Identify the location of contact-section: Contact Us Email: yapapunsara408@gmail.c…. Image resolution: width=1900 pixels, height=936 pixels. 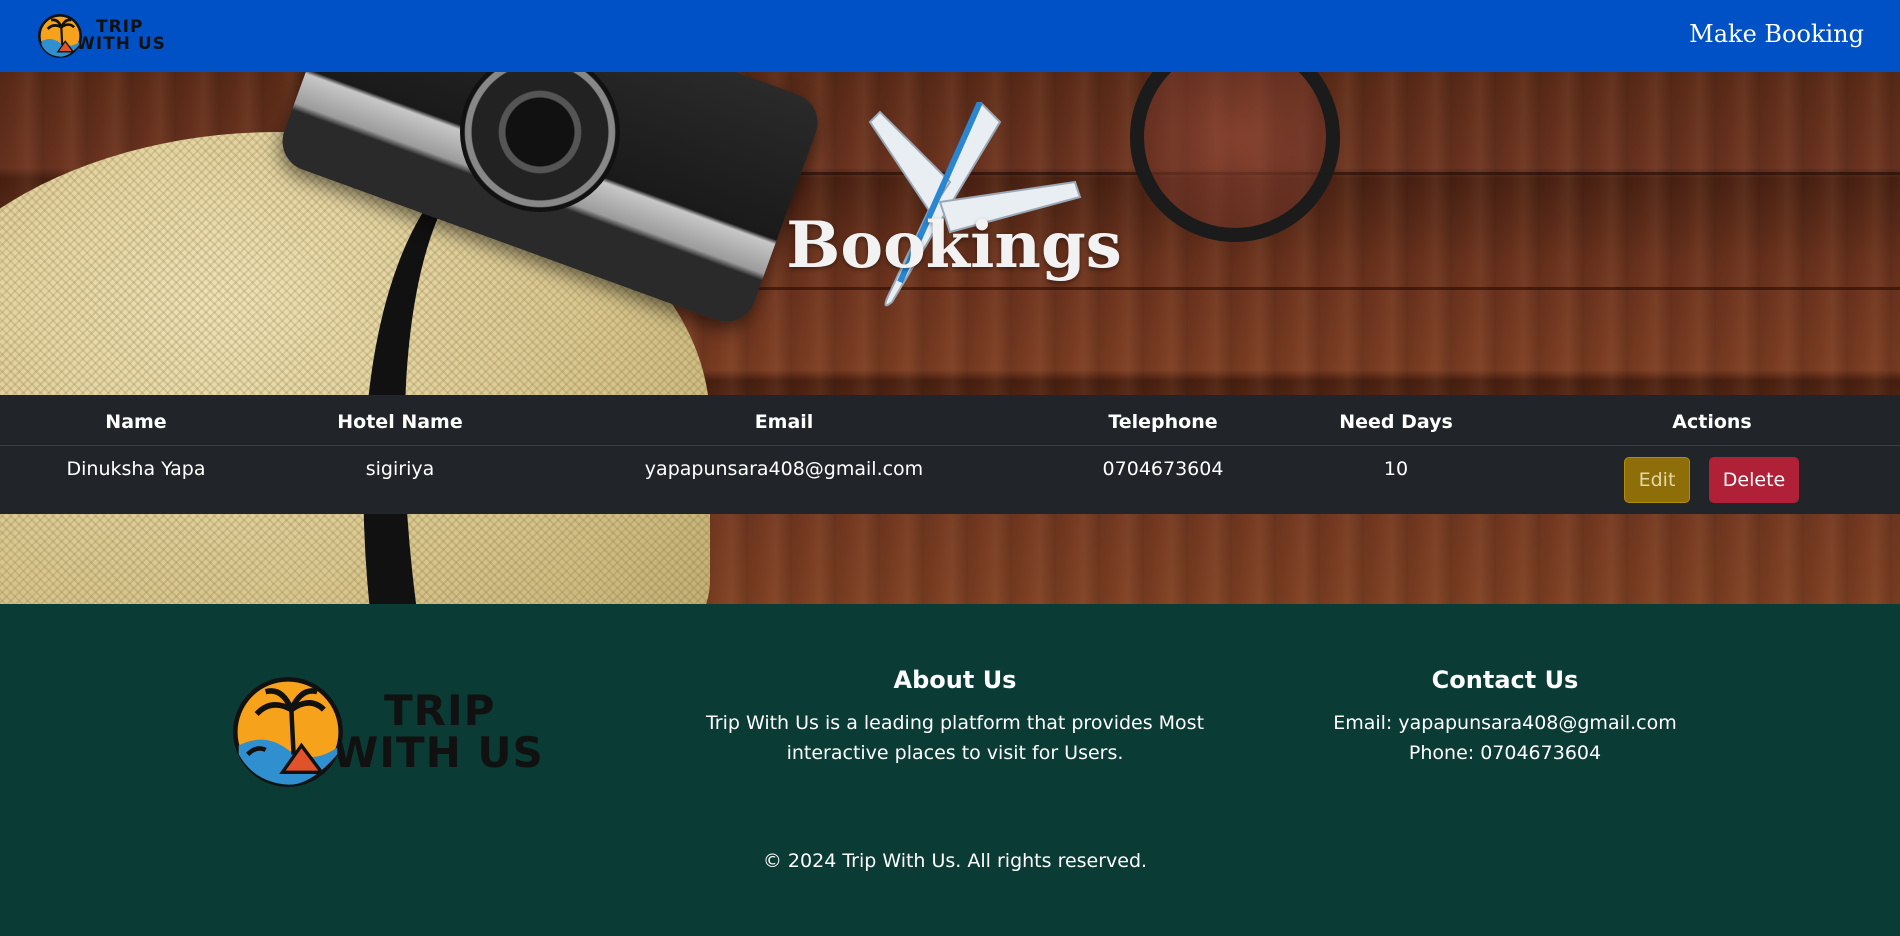
(1505, 717).